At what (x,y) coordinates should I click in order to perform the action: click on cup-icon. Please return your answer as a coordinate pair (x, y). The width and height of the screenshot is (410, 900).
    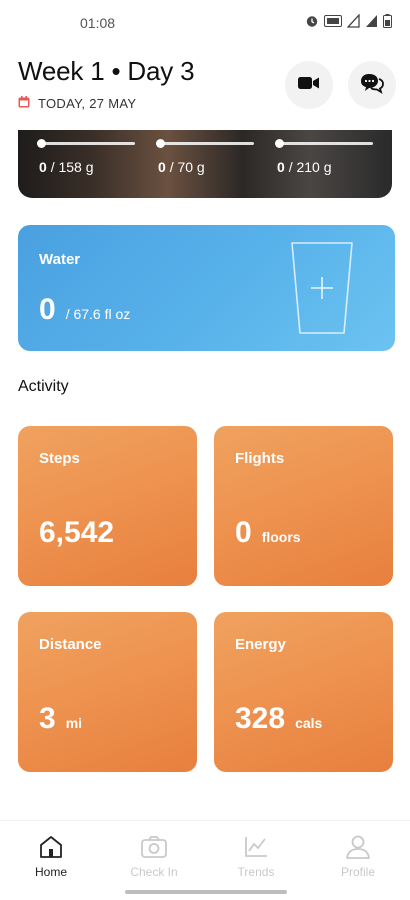
    Looking at the image, I should click on (322, 288).